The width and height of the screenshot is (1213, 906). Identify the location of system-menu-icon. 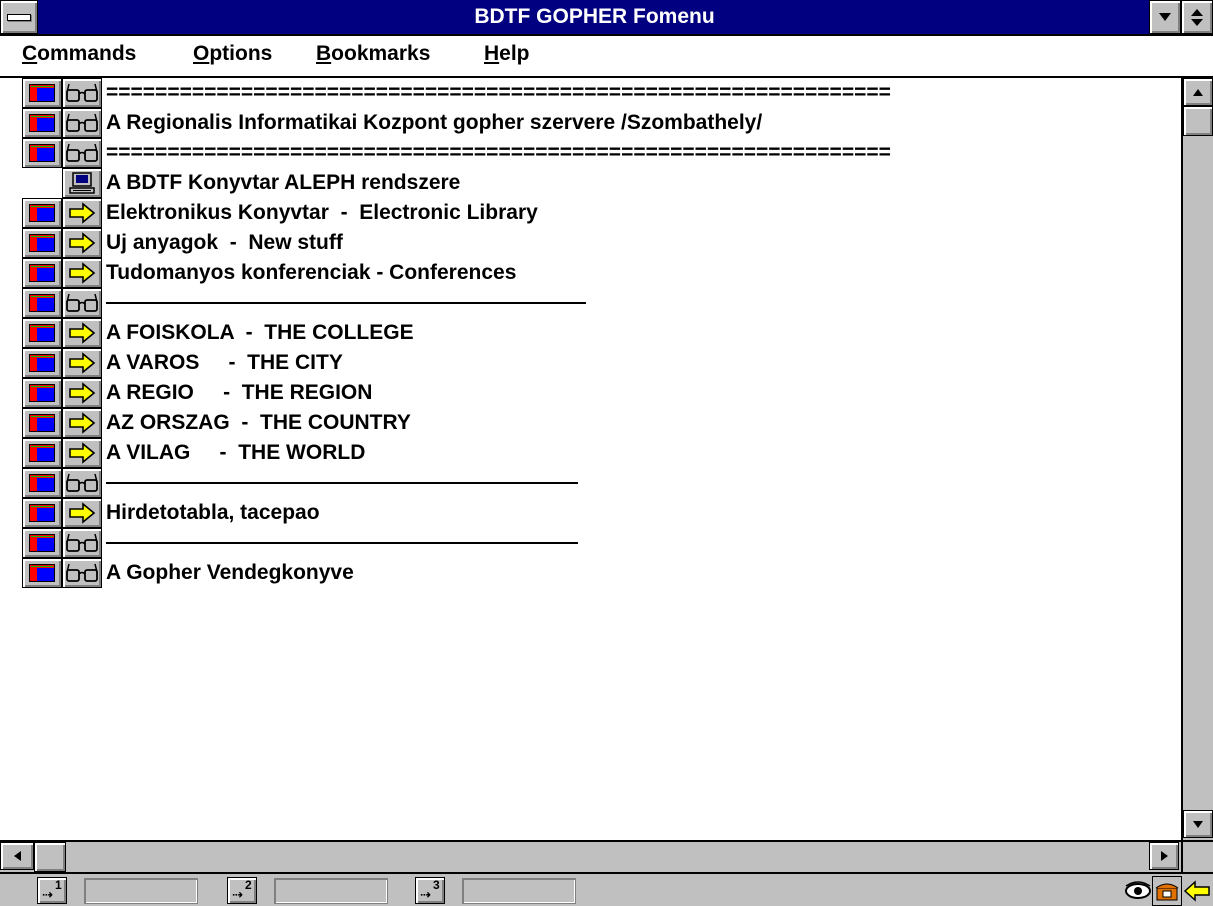
(19, 17).